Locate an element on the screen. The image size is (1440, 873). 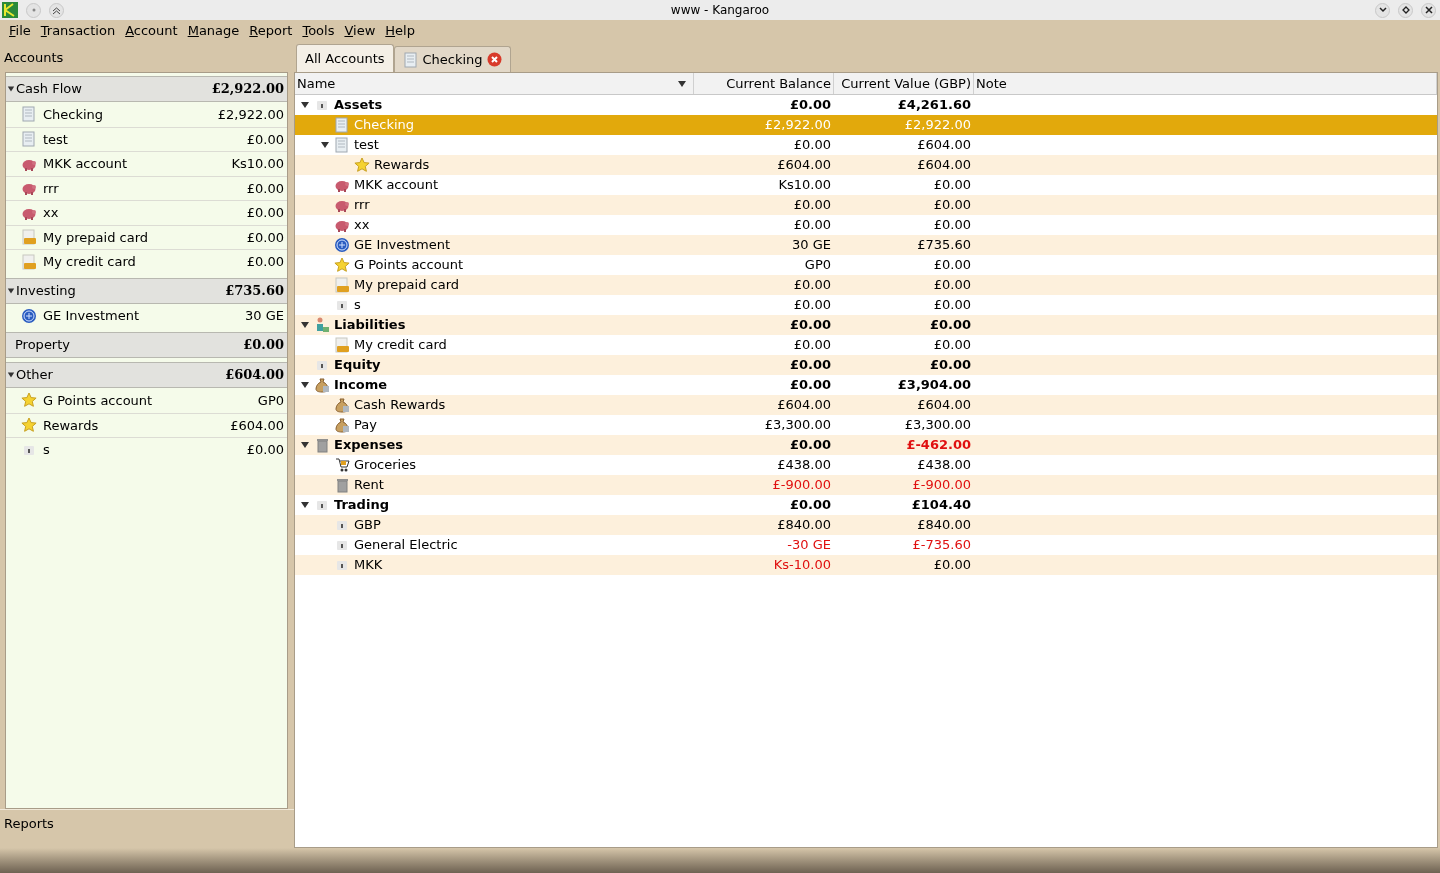
table-cell-text: £-462.00 is located at coordinates (938, 445).